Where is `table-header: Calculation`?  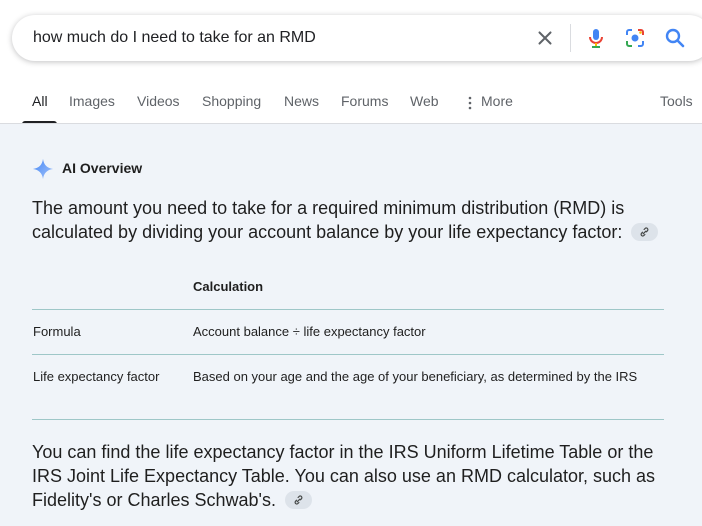 table-header: Calculation is located at coordinates (228, 286).